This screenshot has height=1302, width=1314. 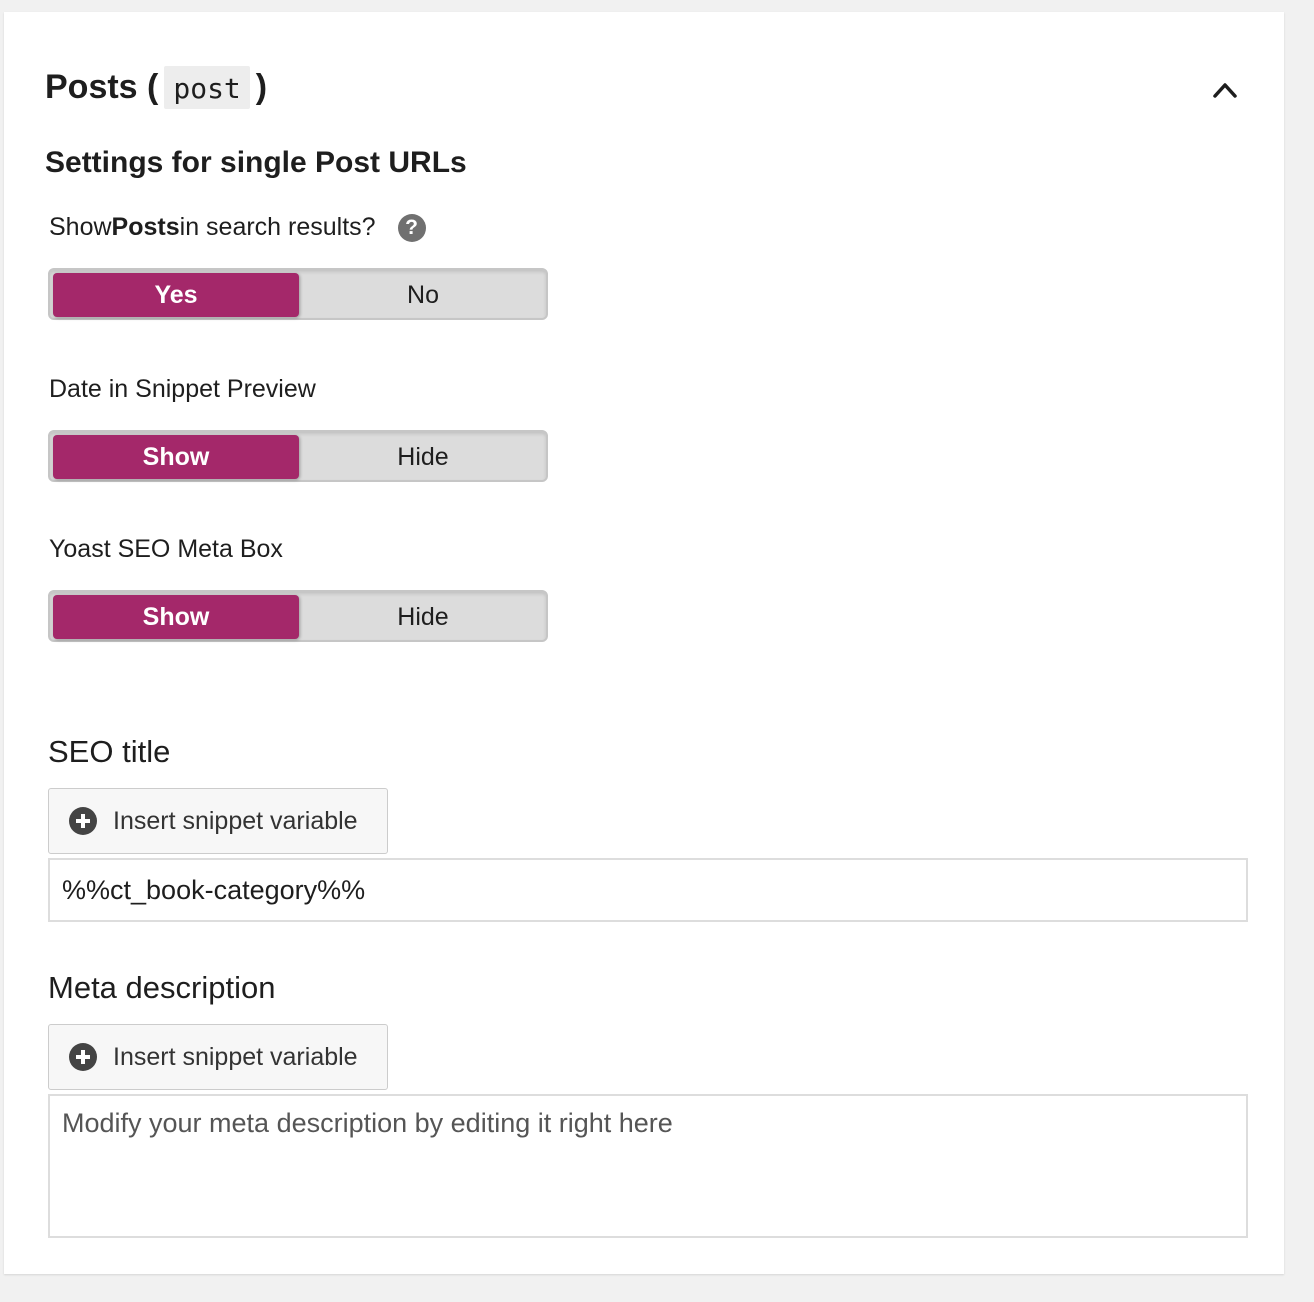 What do you see at coordinates (102, 87) in the screenshot?
I see `panel-title-prefix: Posts (` at bounding box center [102, 87].